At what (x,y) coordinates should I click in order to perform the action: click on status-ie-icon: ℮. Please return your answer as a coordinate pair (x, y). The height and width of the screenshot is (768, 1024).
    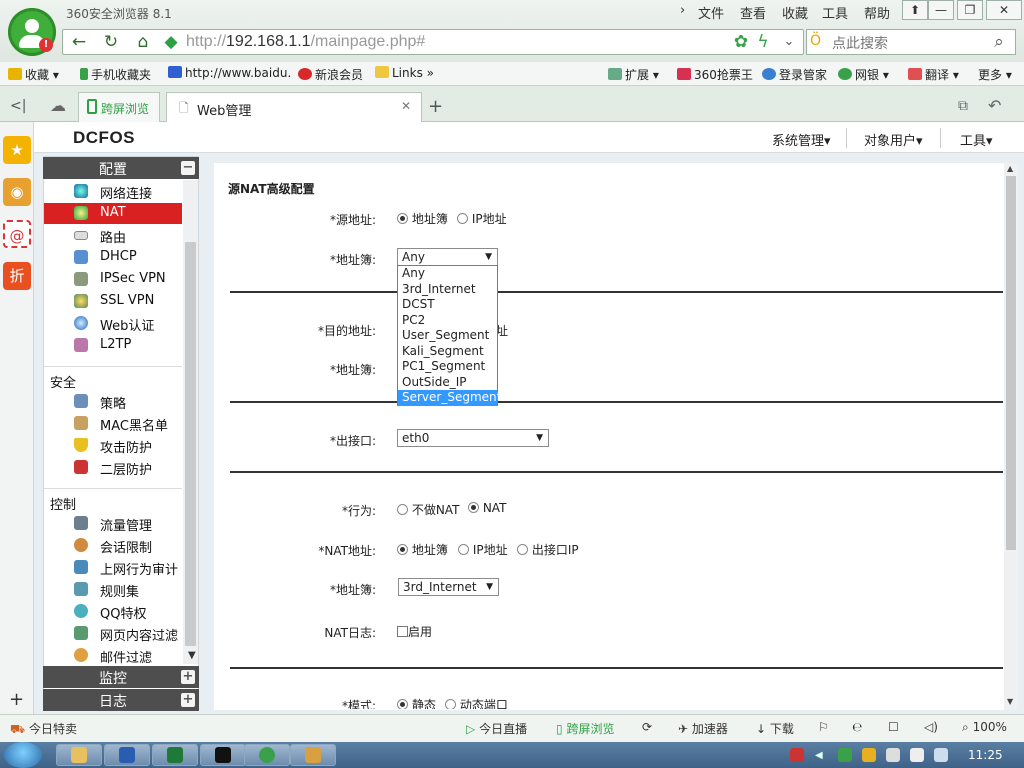
    Looking at the image, I should click on (857, 727).